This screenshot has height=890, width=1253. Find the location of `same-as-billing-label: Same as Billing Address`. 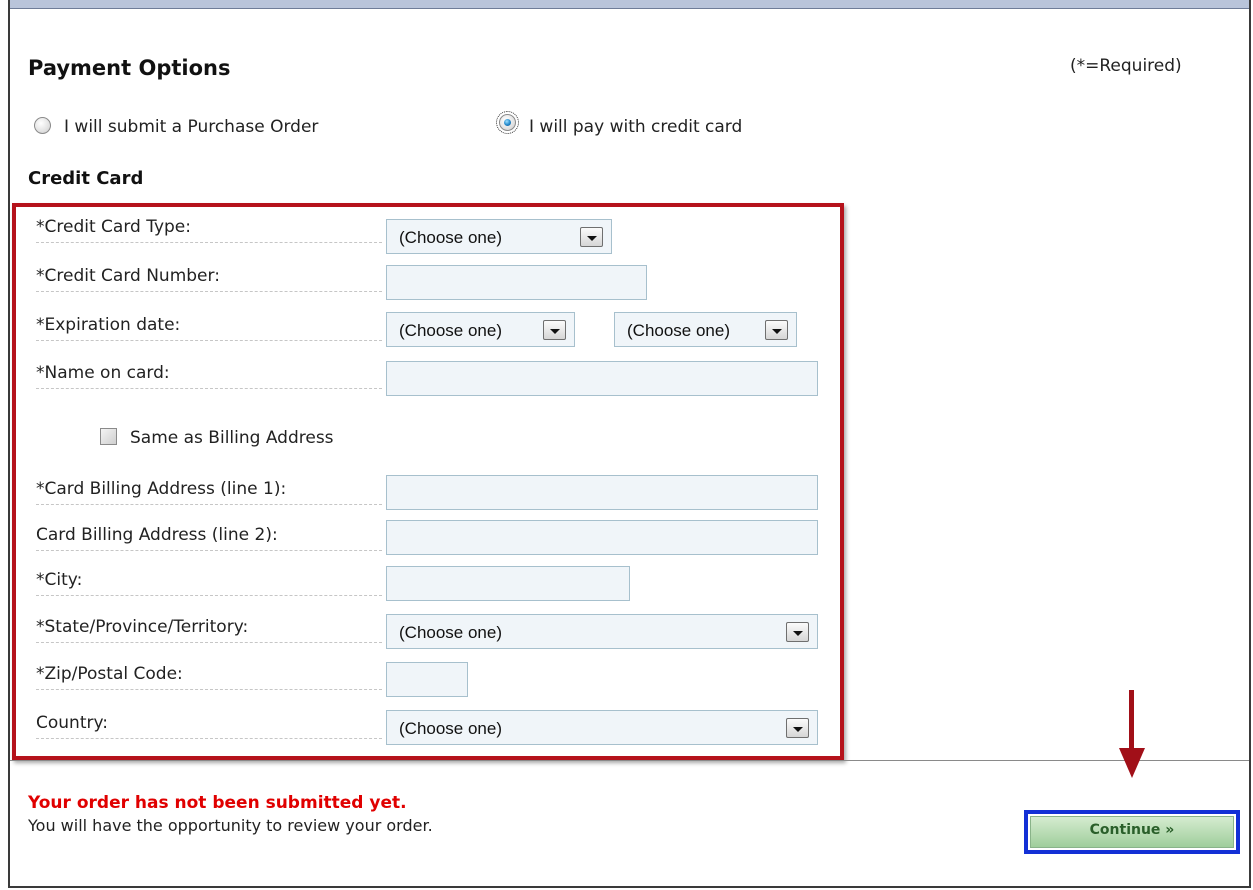

same-as-billing-label: Same as Billing Address is located at coordinates (232, 438).